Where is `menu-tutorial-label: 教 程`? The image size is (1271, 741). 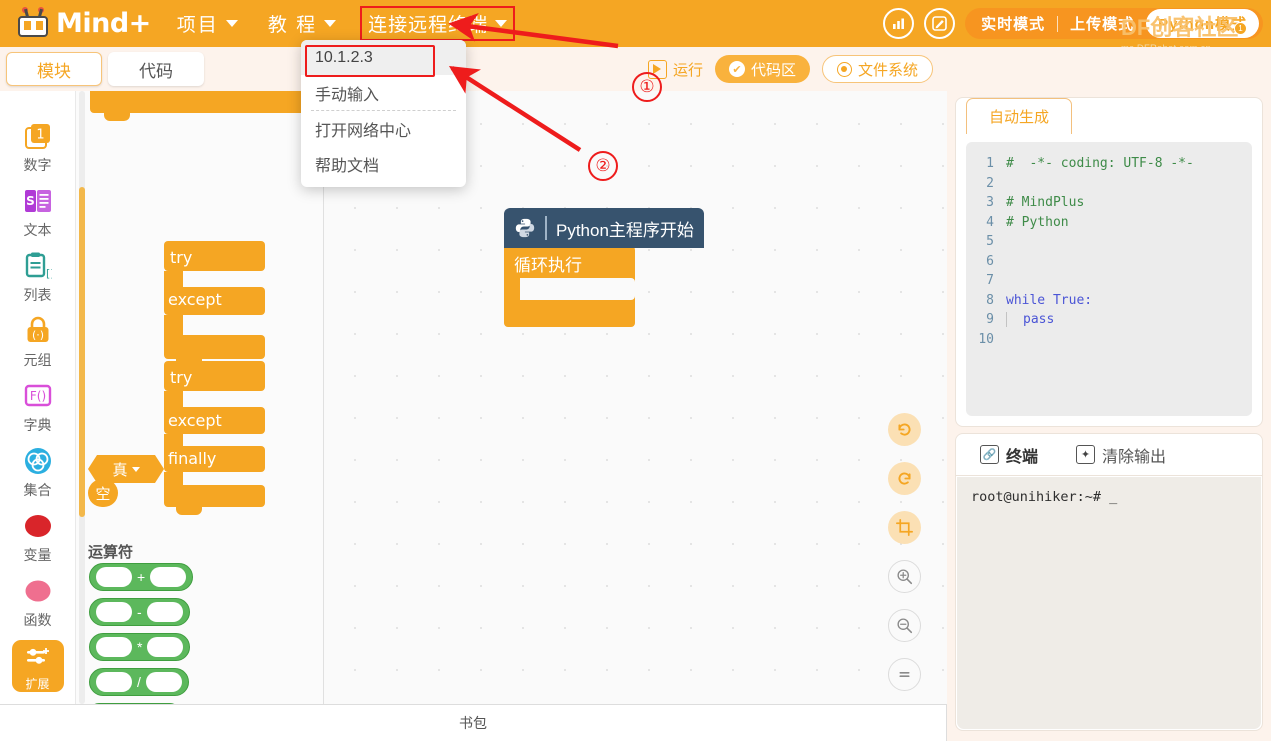
menu-tutorial-label: 教 程 is located at coordinates (292, 25).